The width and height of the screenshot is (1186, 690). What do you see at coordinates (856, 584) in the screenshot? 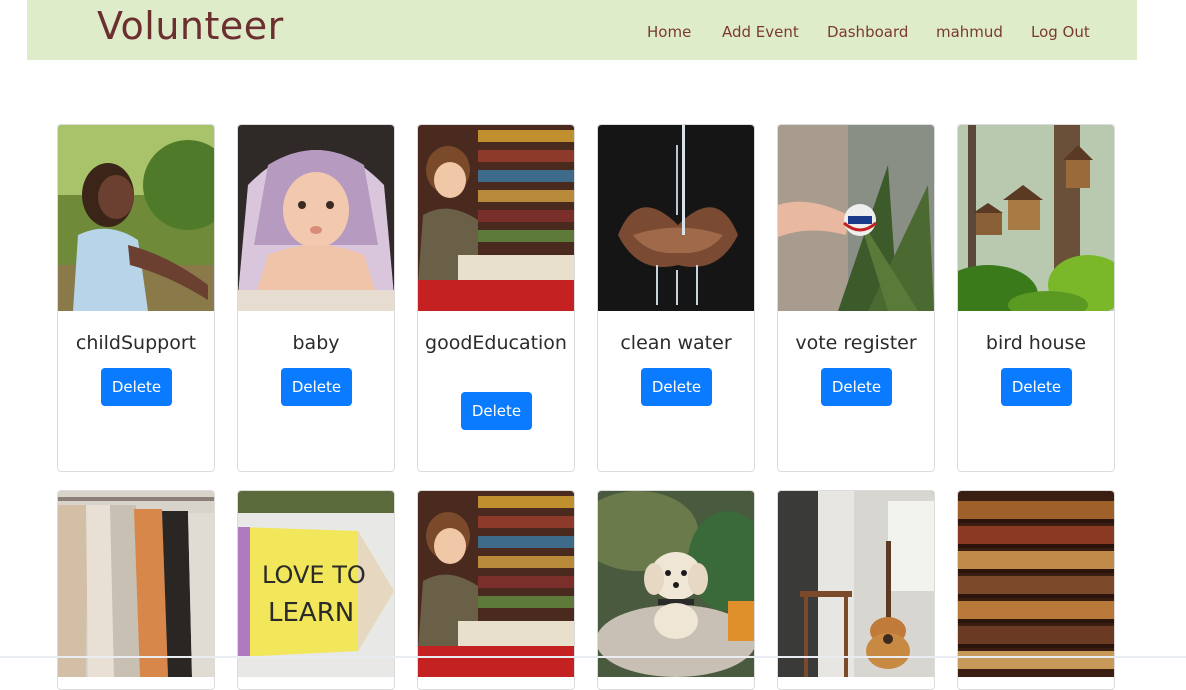
I see `guitar-room-photo` at bounding box center [856, 584].